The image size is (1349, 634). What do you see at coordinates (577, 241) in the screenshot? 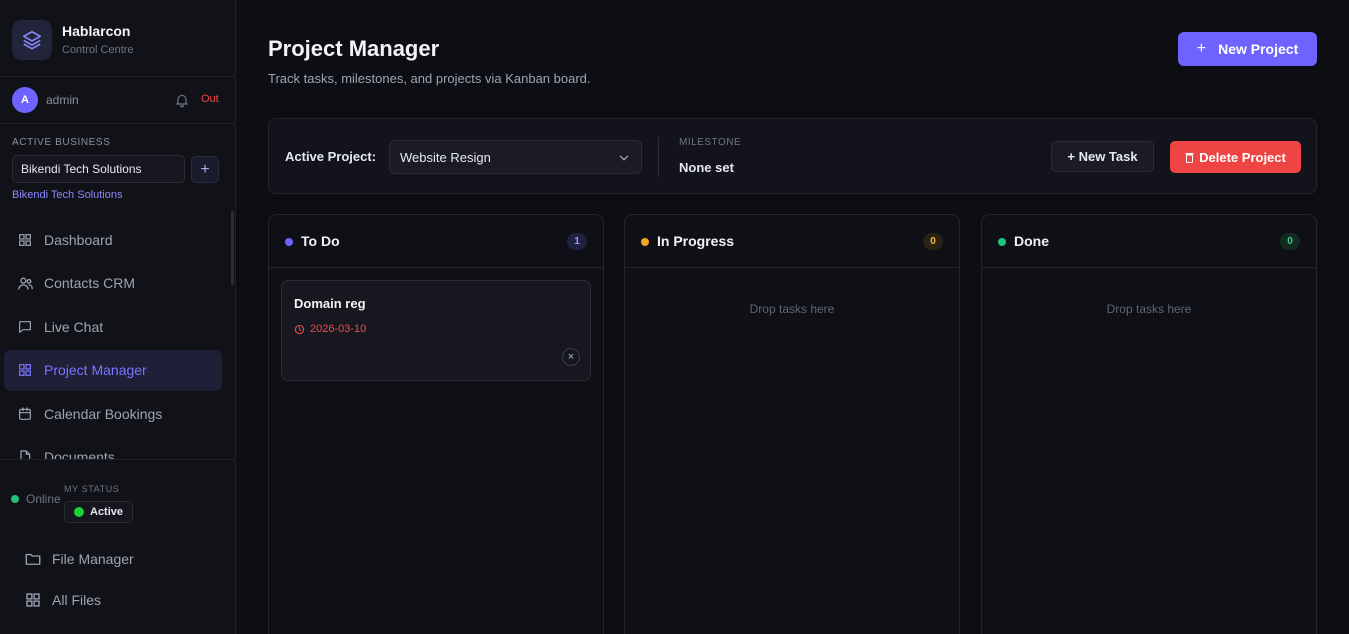
I see `column-count-badge: 1` at bounding box center [577, 241].